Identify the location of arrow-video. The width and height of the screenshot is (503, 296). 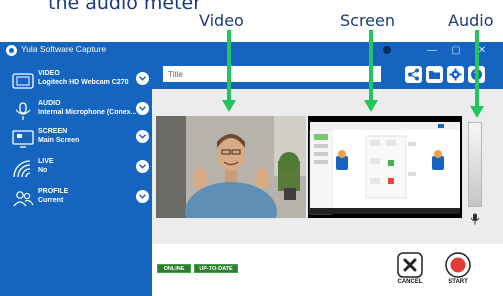
(229, 71).